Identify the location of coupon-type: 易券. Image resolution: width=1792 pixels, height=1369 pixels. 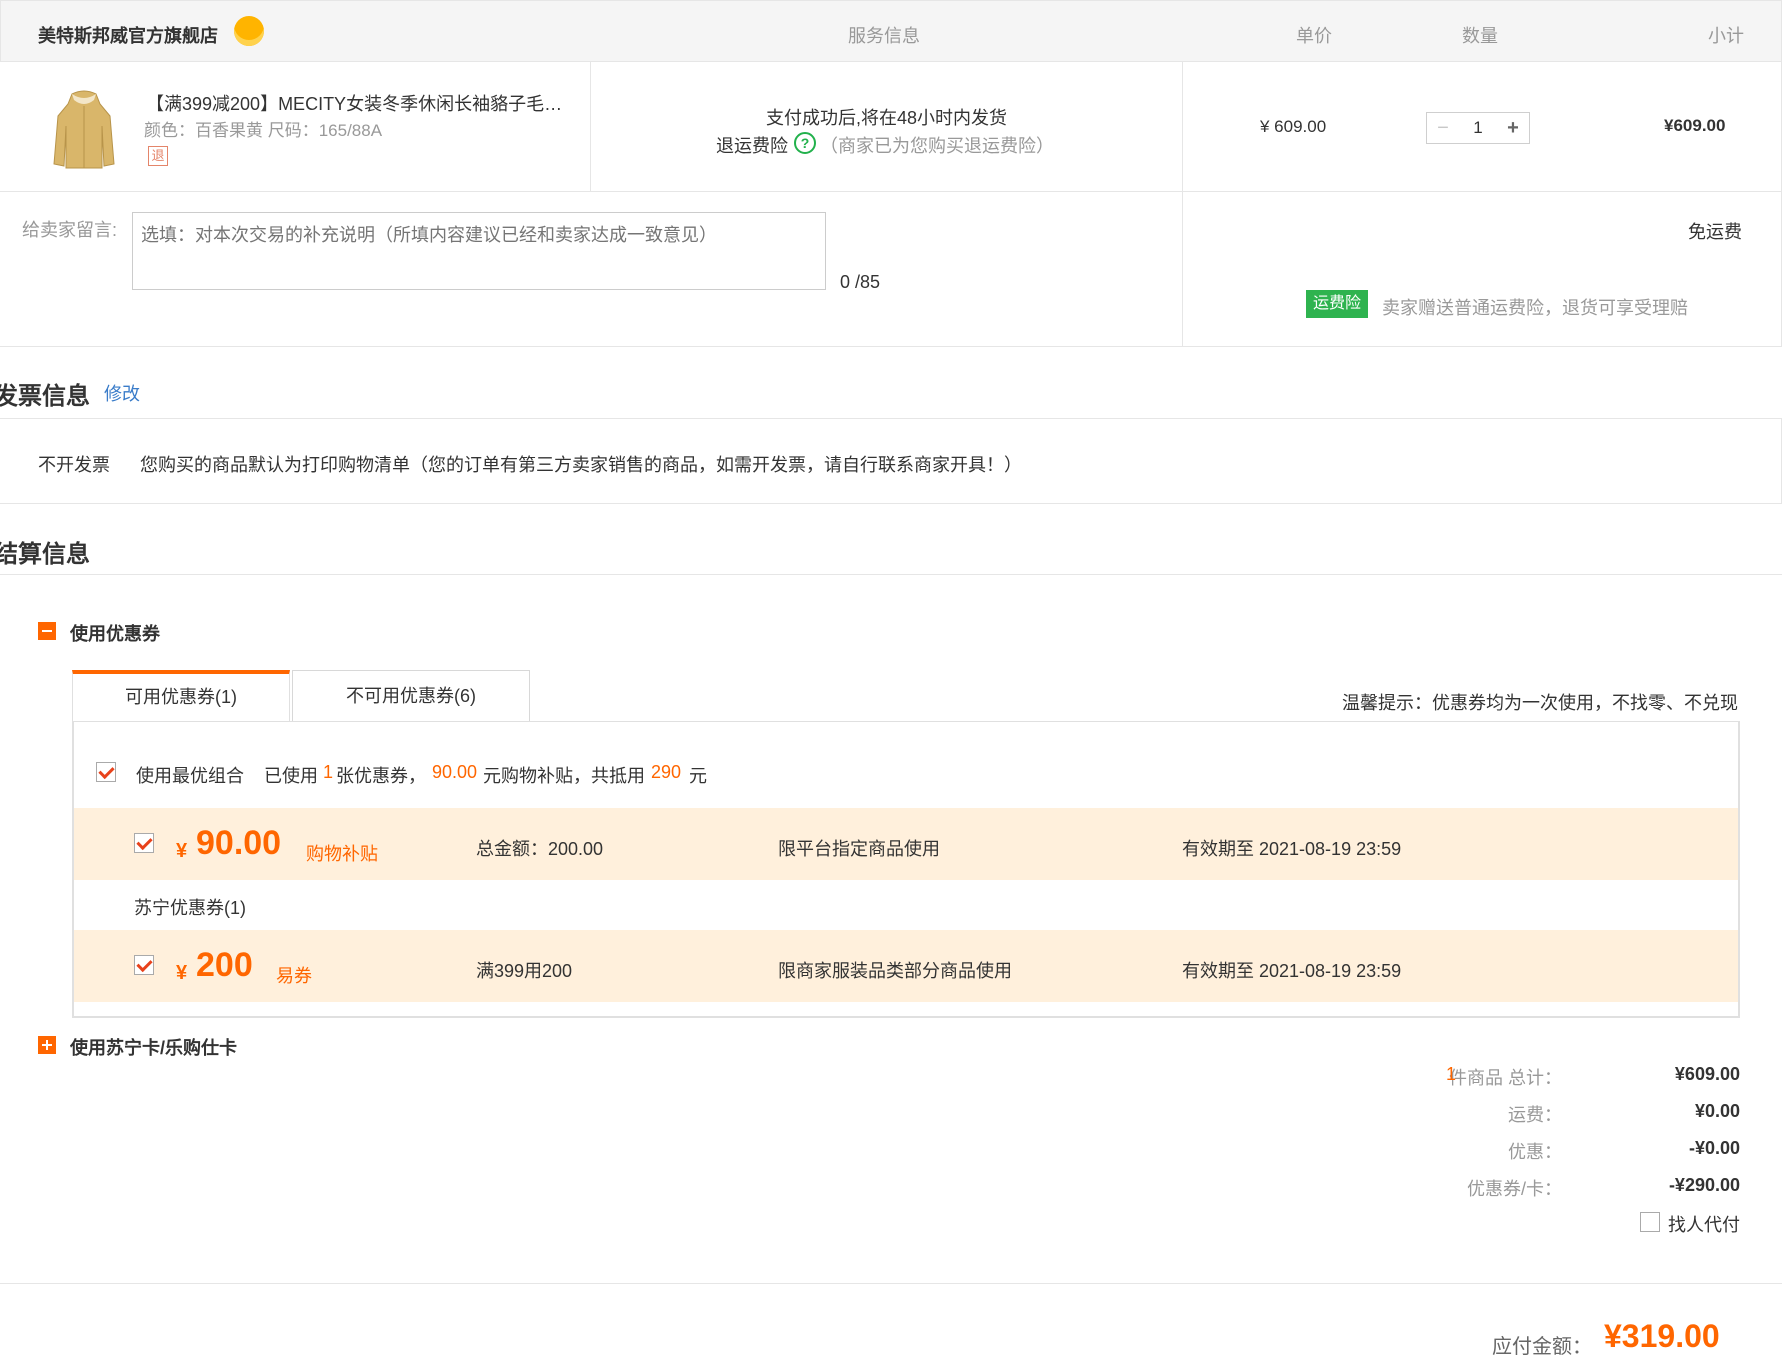
(294, 976).